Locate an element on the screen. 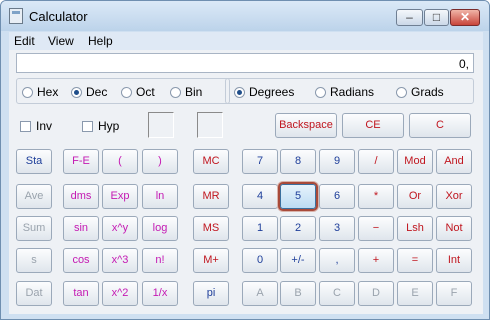 Image resolution: width=490 pixels, height=320 pixels. close-button: ✕ is located at coordinates (465, 17).